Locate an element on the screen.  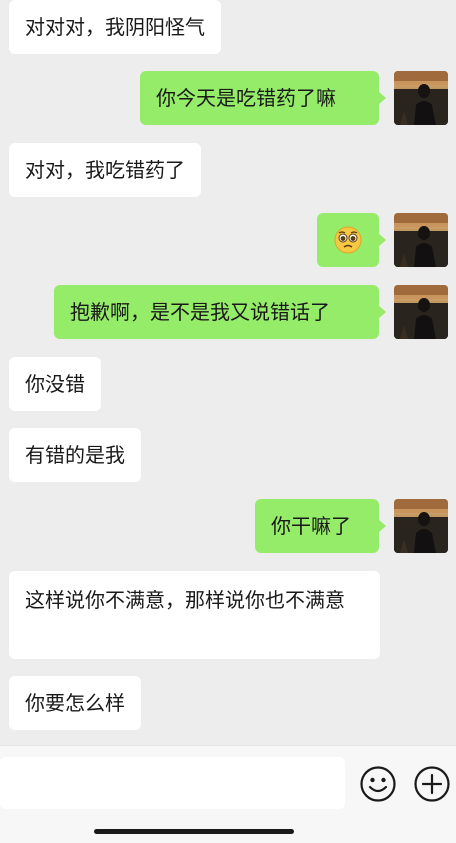
incoming-message-bubble: 对对，我吃错药了 is located at coordinates (105, 170).